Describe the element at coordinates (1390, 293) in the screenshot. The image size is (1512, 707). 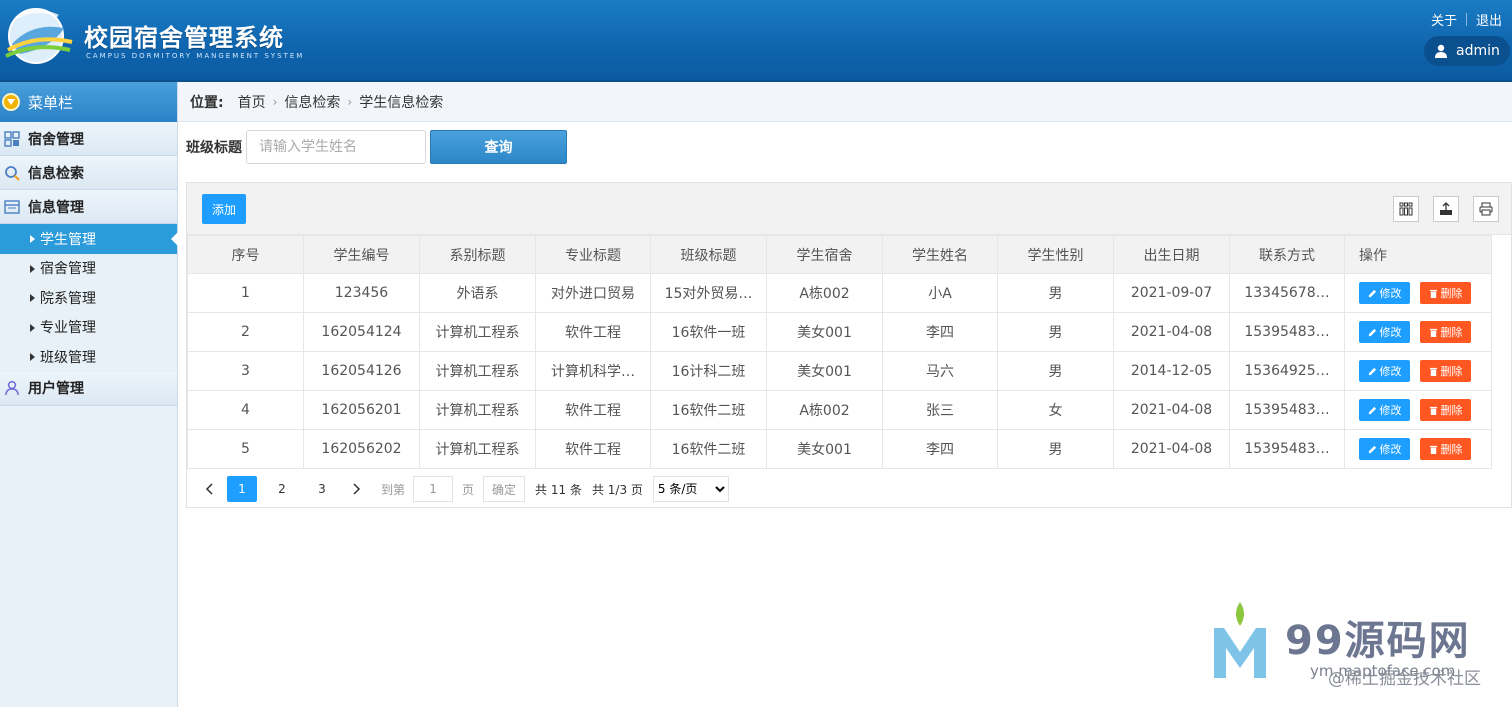
I see `edit-label: 修改` at that location.